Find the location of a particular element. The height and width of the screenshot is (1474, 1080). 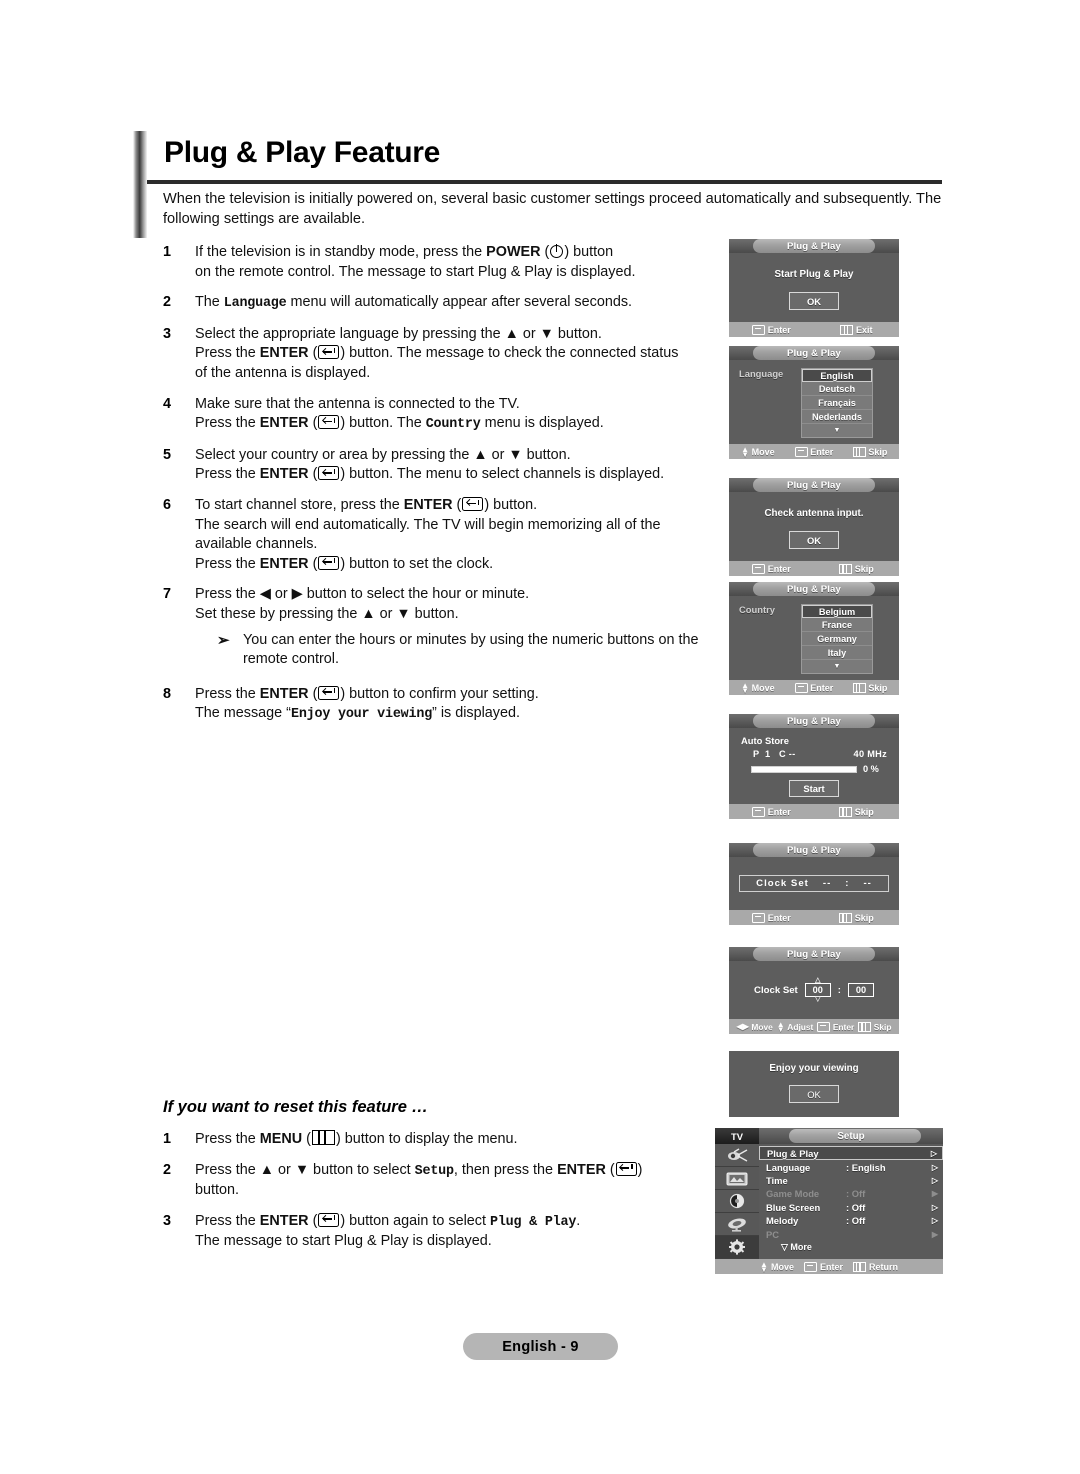

setup-hint-move: ▲ ▼ Move is located at coordinates (776, 1266).